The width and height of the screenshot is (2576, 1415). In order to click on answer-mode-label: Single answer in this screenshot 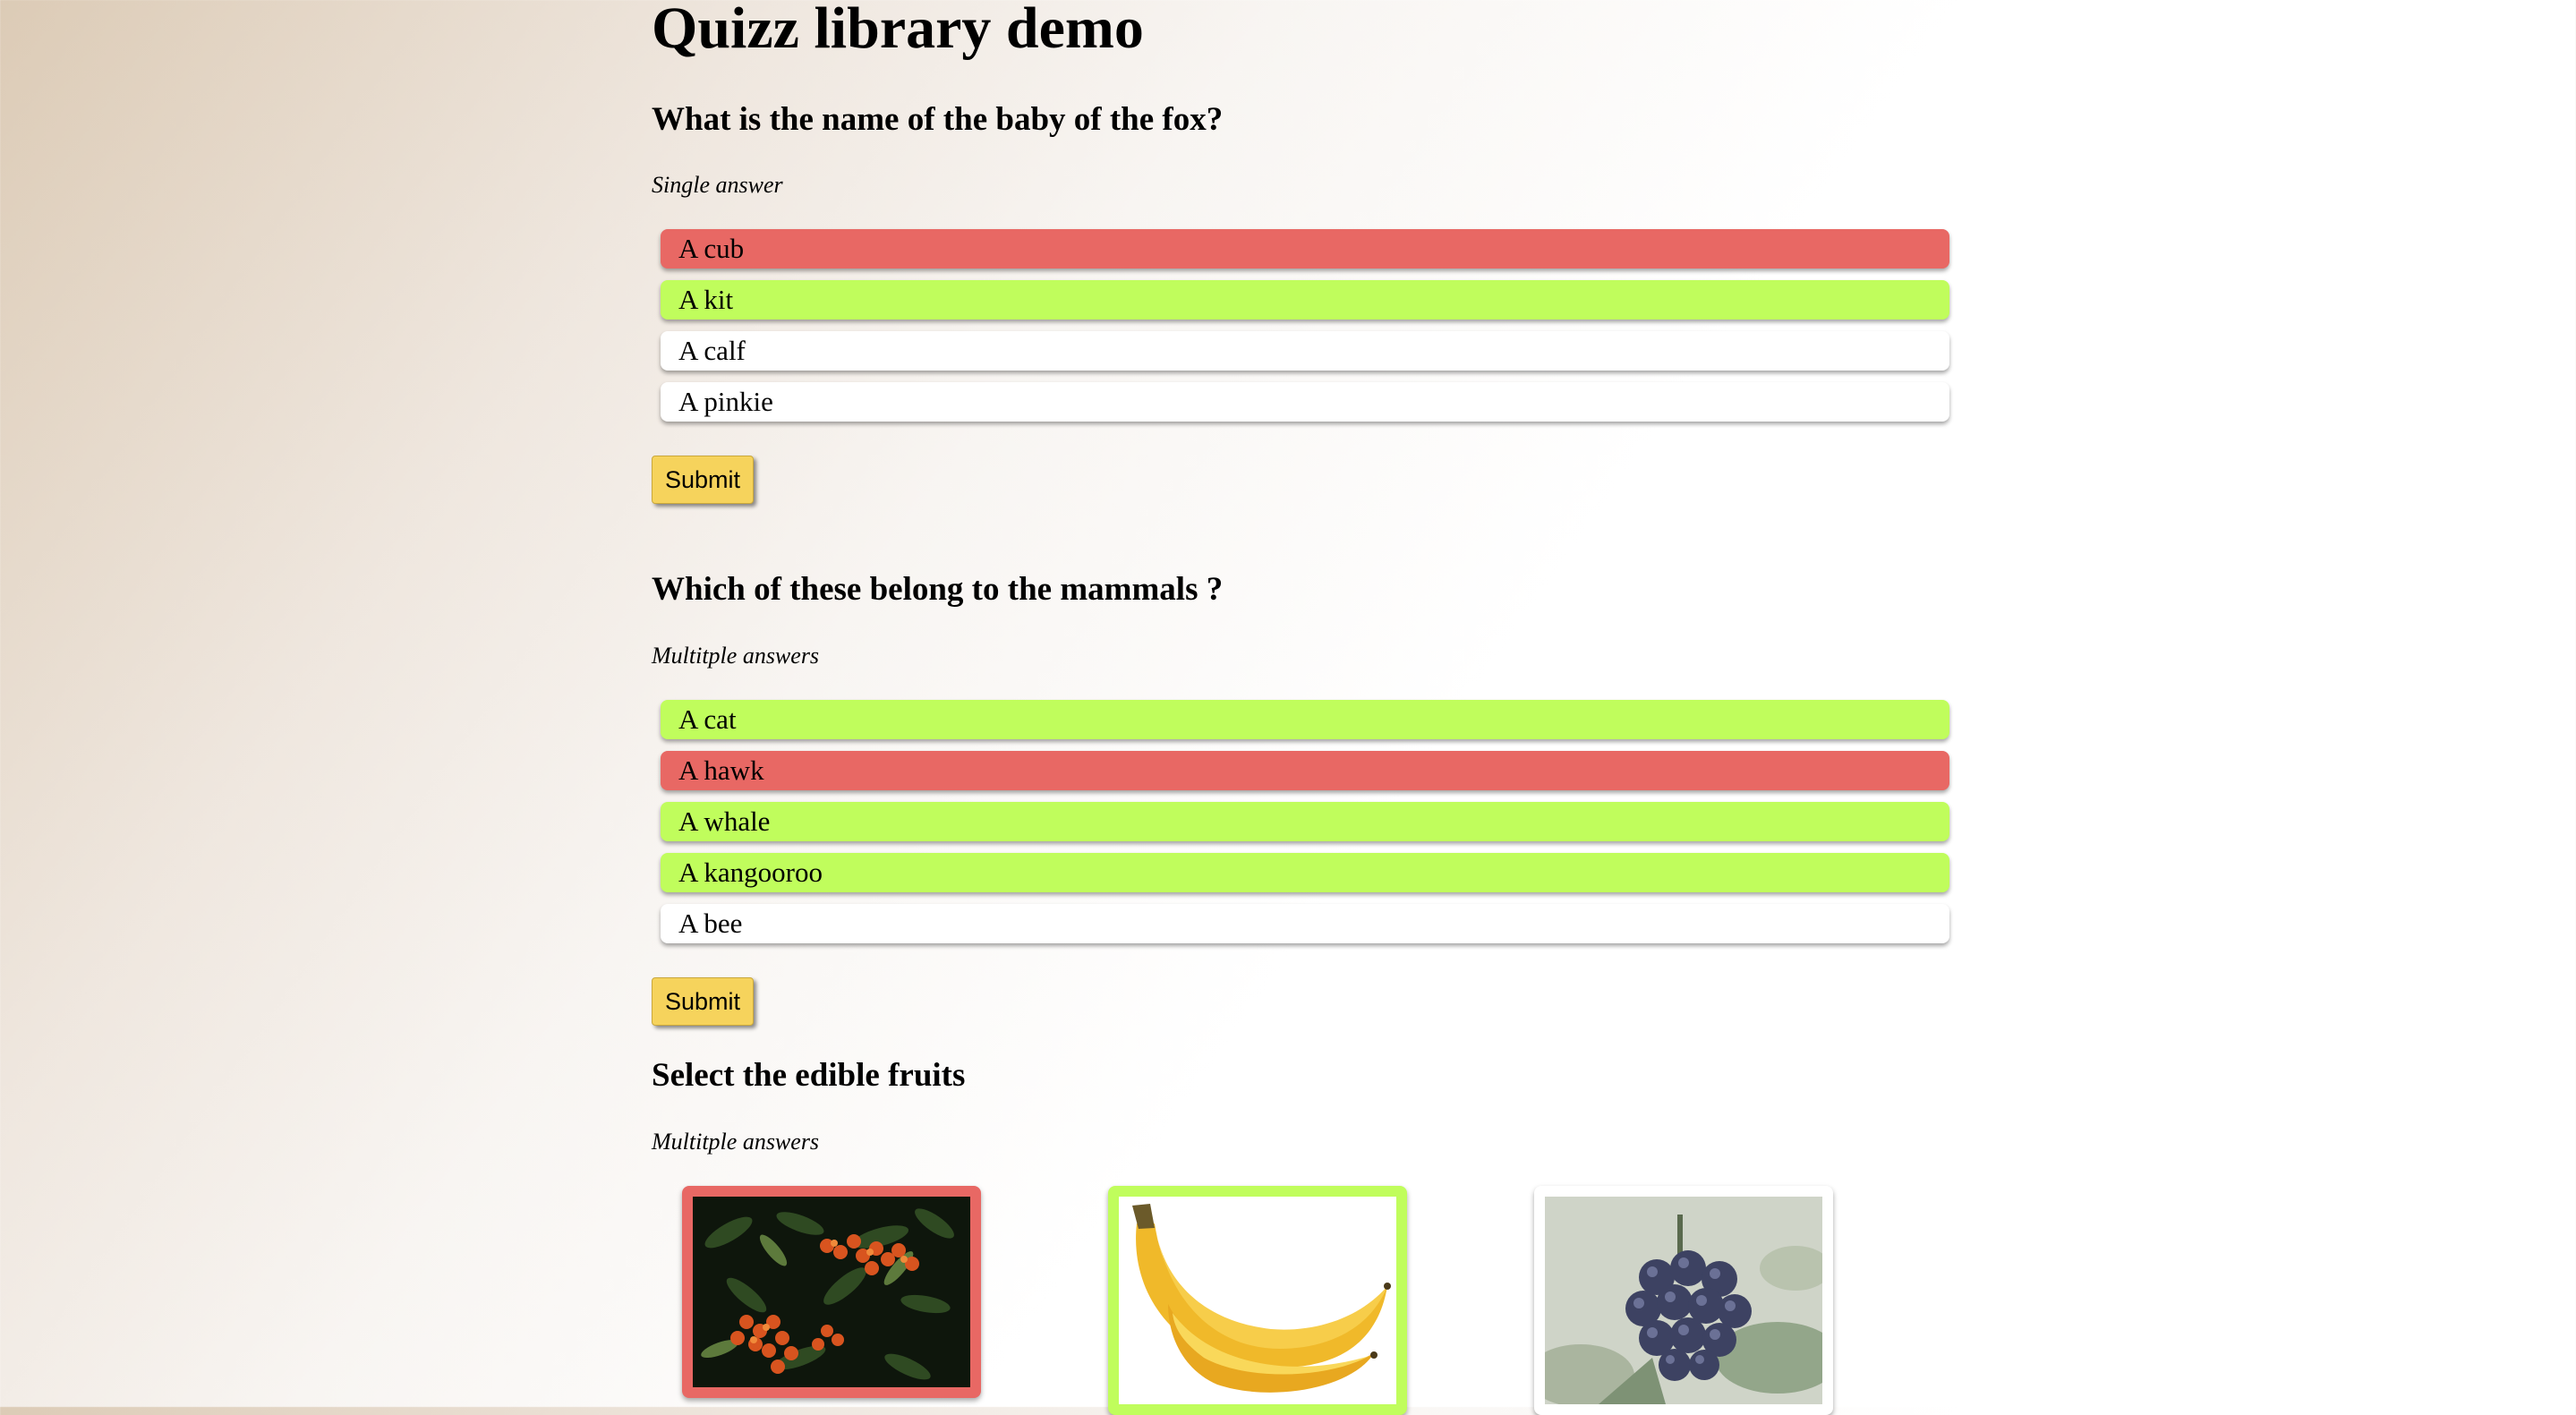, I will do `click(717, 185)`.